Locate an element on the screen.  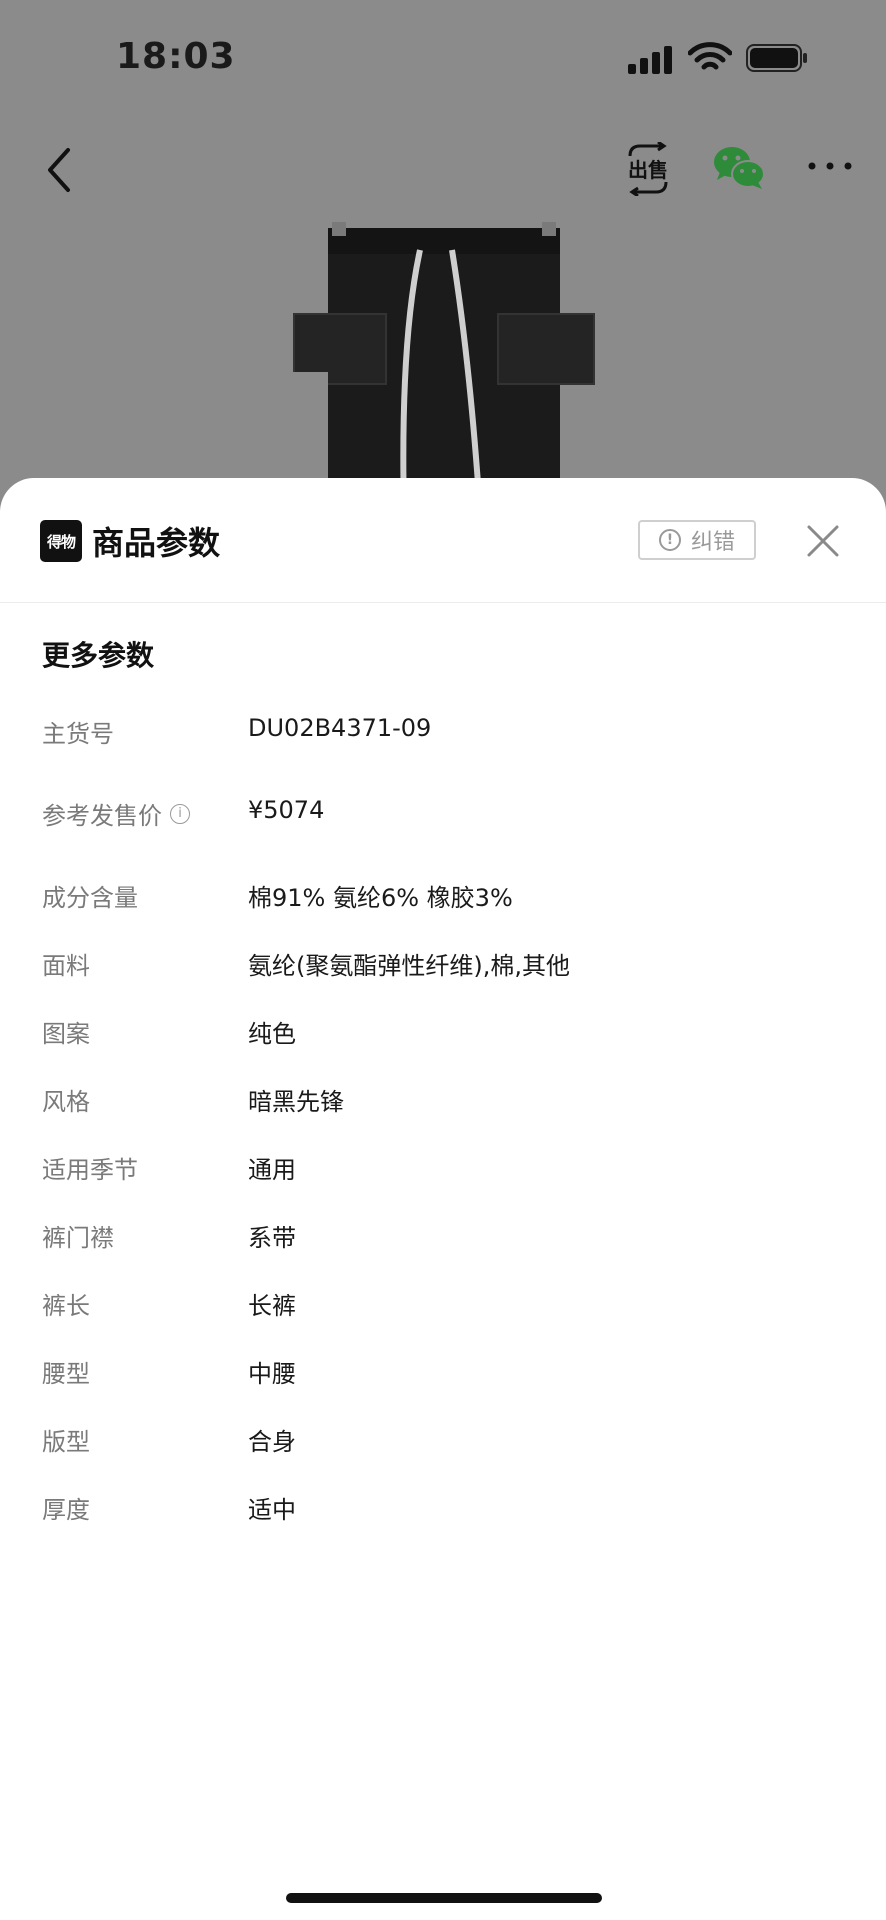
param-label: 面料 is located at coordinates (66, 966).